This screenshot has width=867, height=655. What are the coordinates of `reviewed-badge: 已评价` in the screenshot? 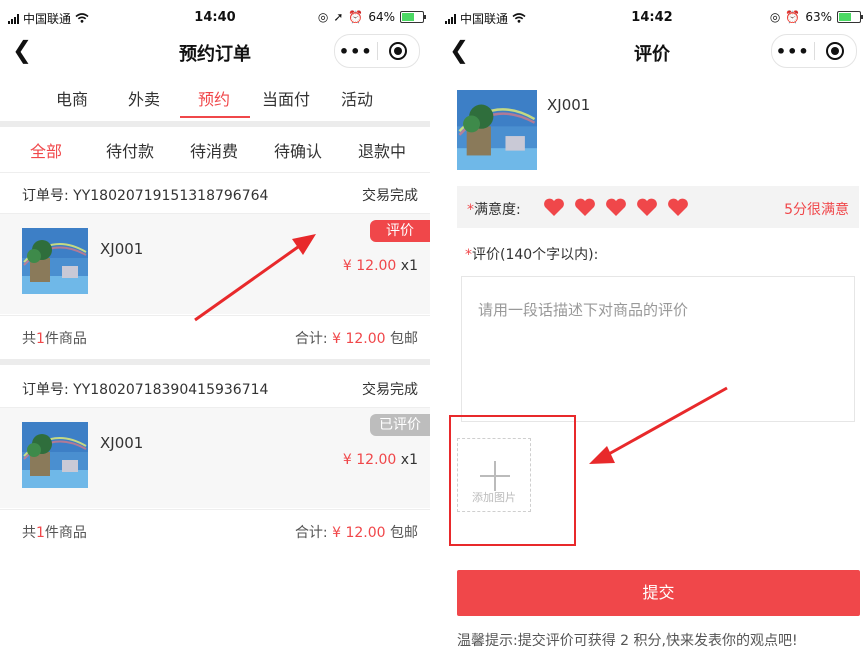 It's located at (400, 425).